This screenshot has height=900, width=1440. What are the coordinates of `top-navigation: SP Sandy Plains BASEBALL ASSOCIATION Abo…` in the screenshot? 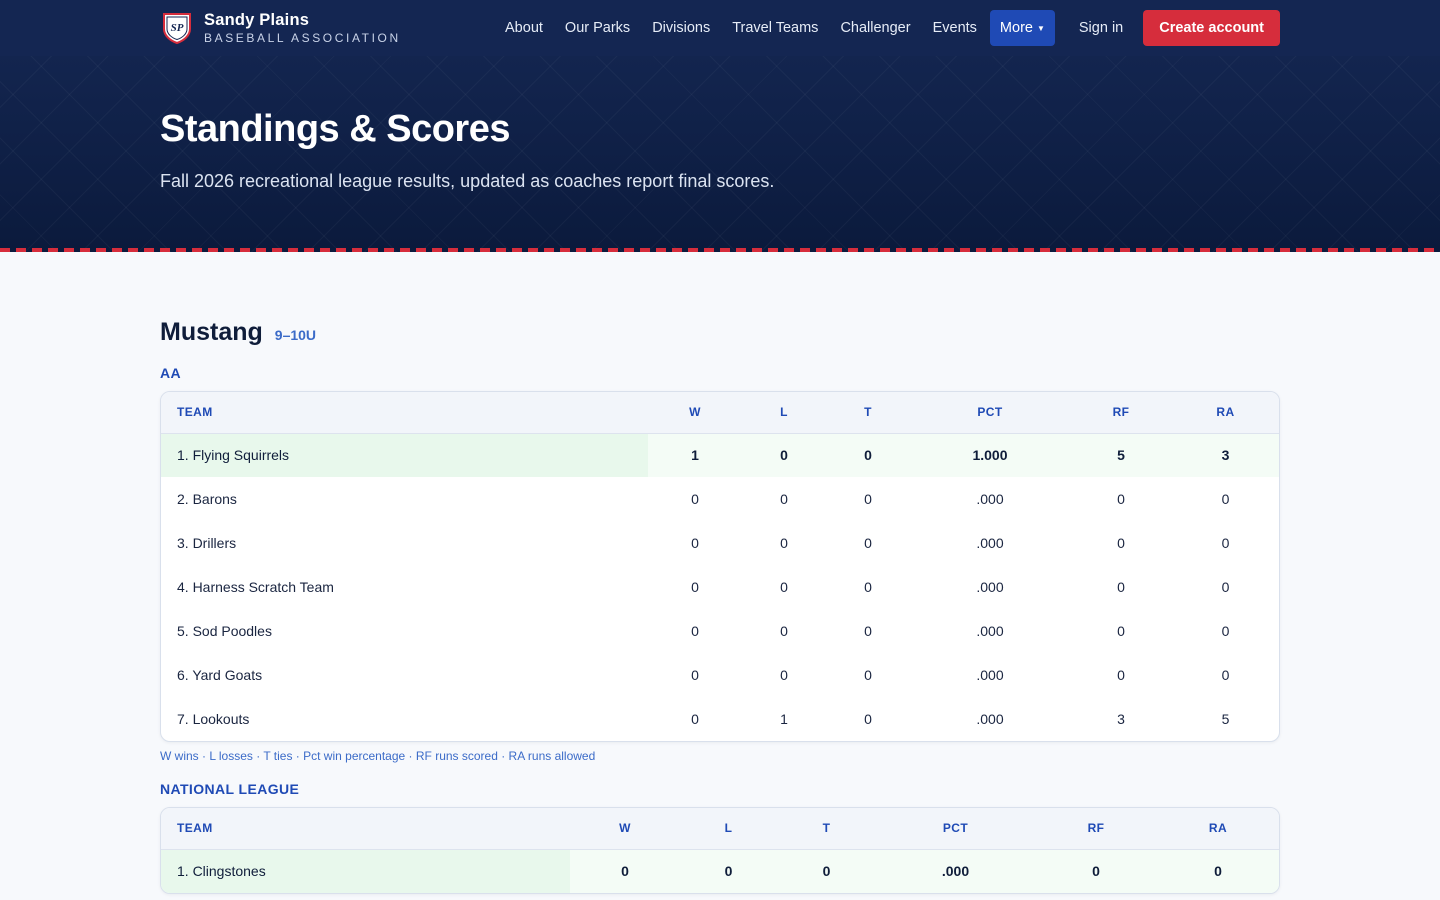 It's located at (720, 28).